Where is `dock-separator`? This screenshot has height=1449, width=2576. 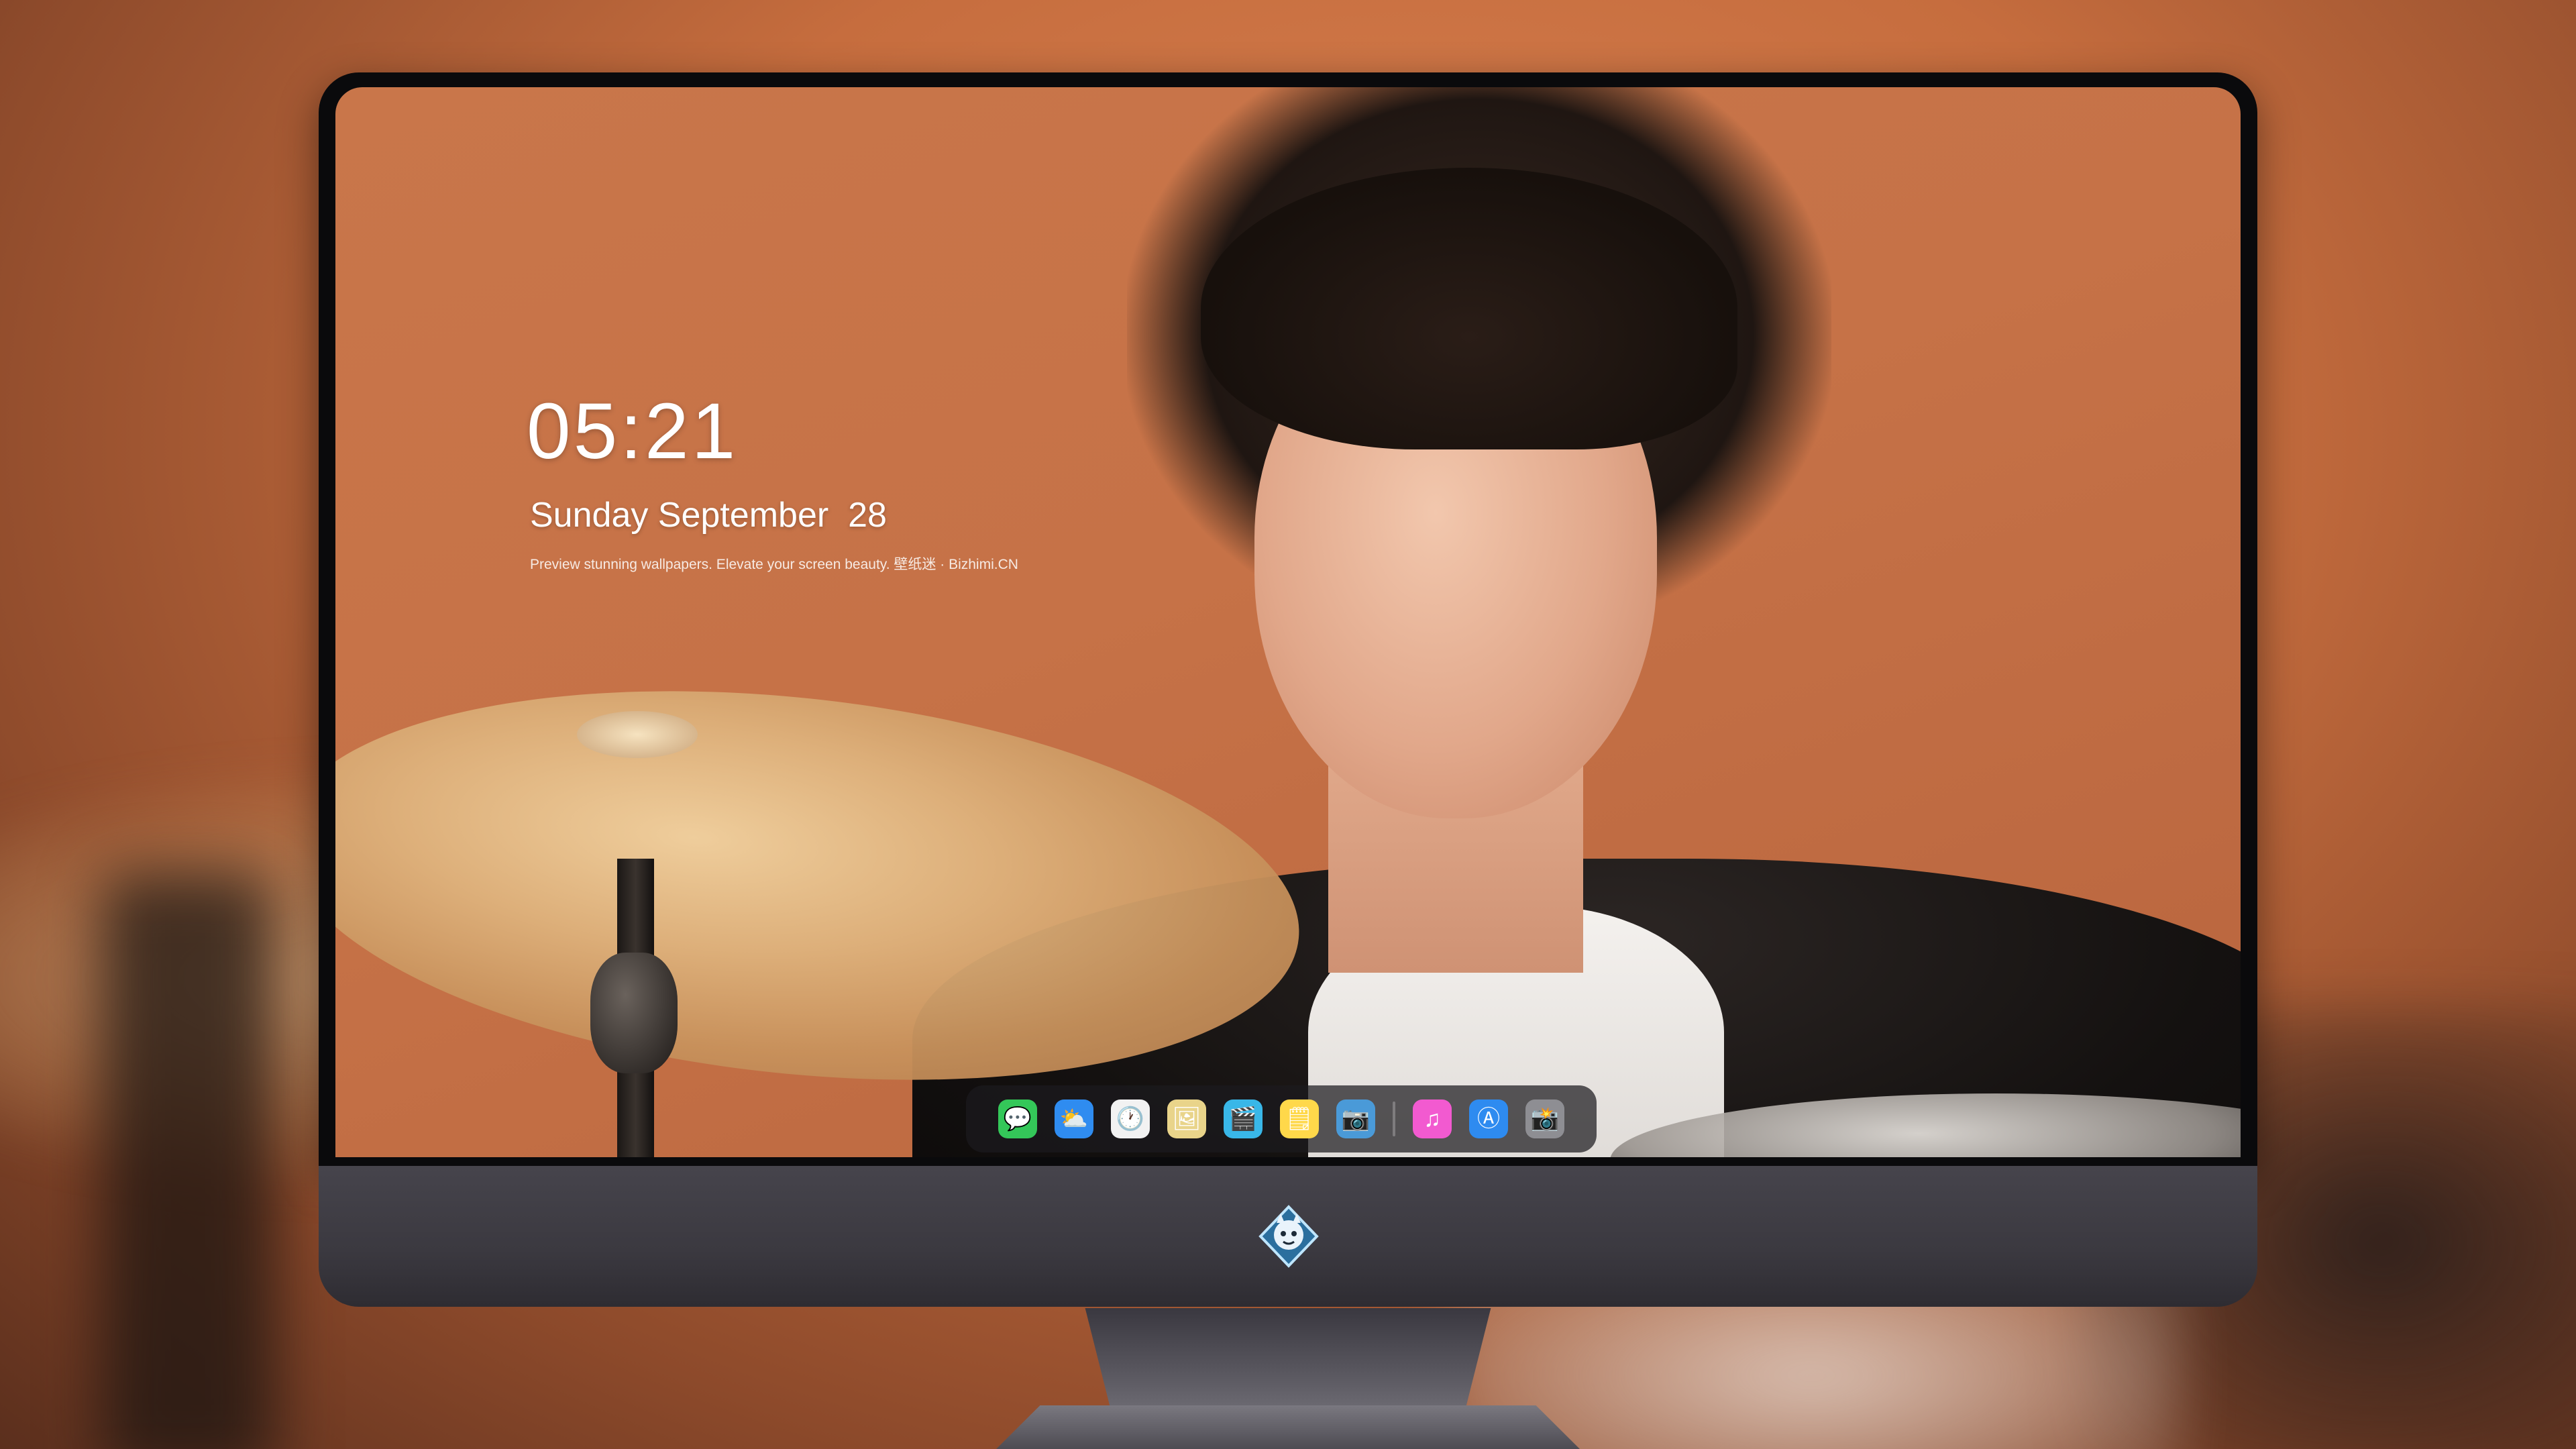 dock-separator is located at coordinates (1394, 1119).